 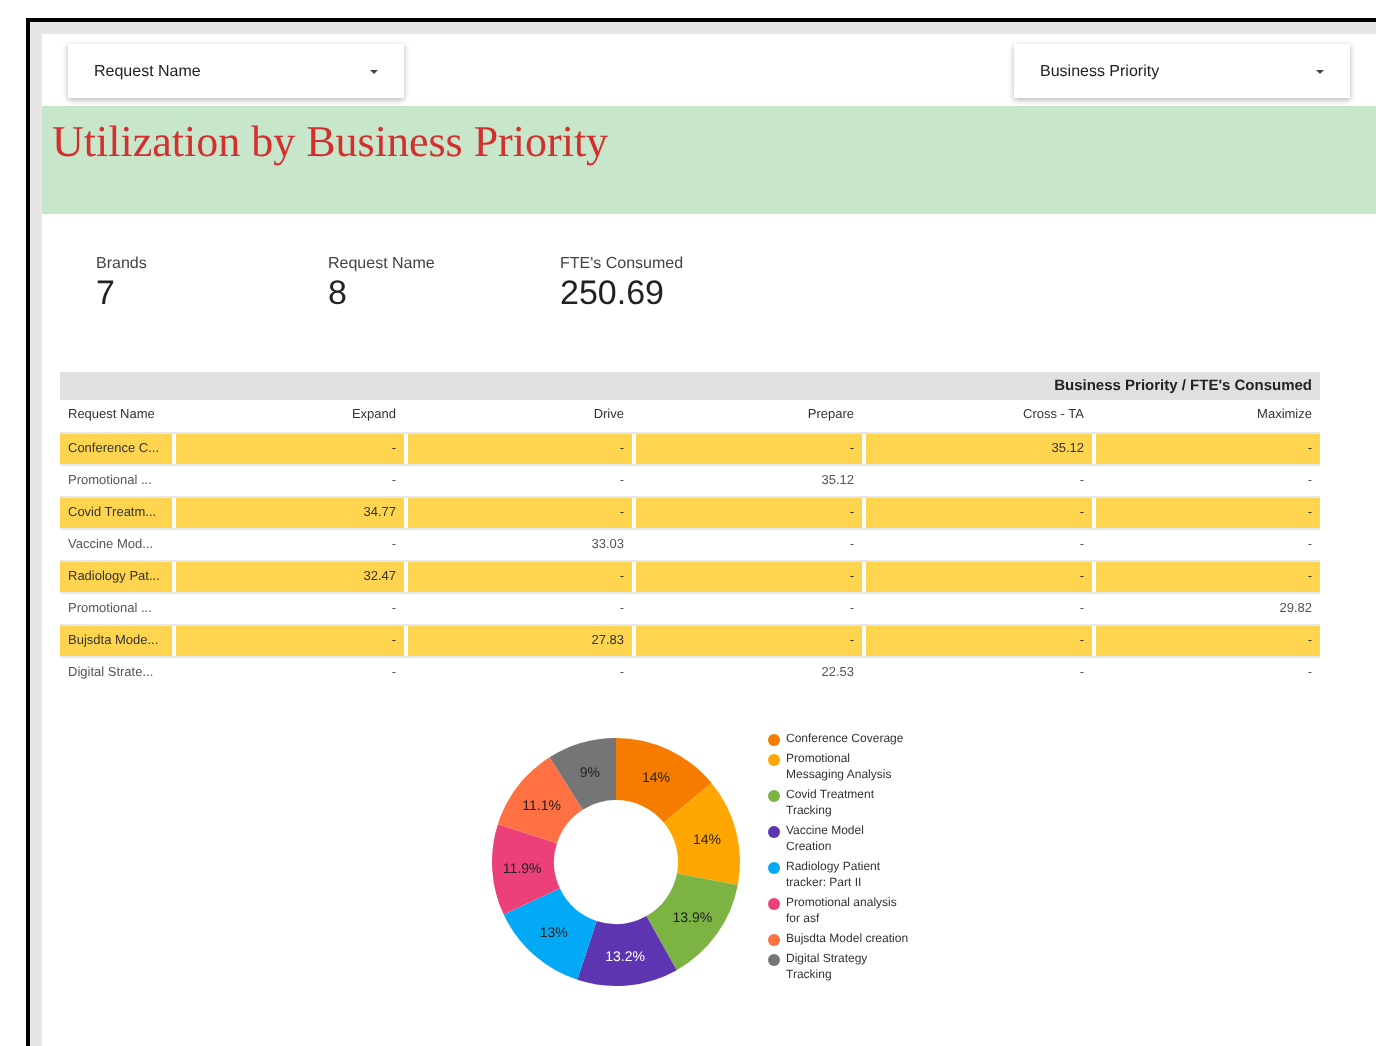 What do you see at coordinates (1182, 71) in the screenshot?
I see `filter-dropdown: Business Priority` at bounding box center [1182, 71].